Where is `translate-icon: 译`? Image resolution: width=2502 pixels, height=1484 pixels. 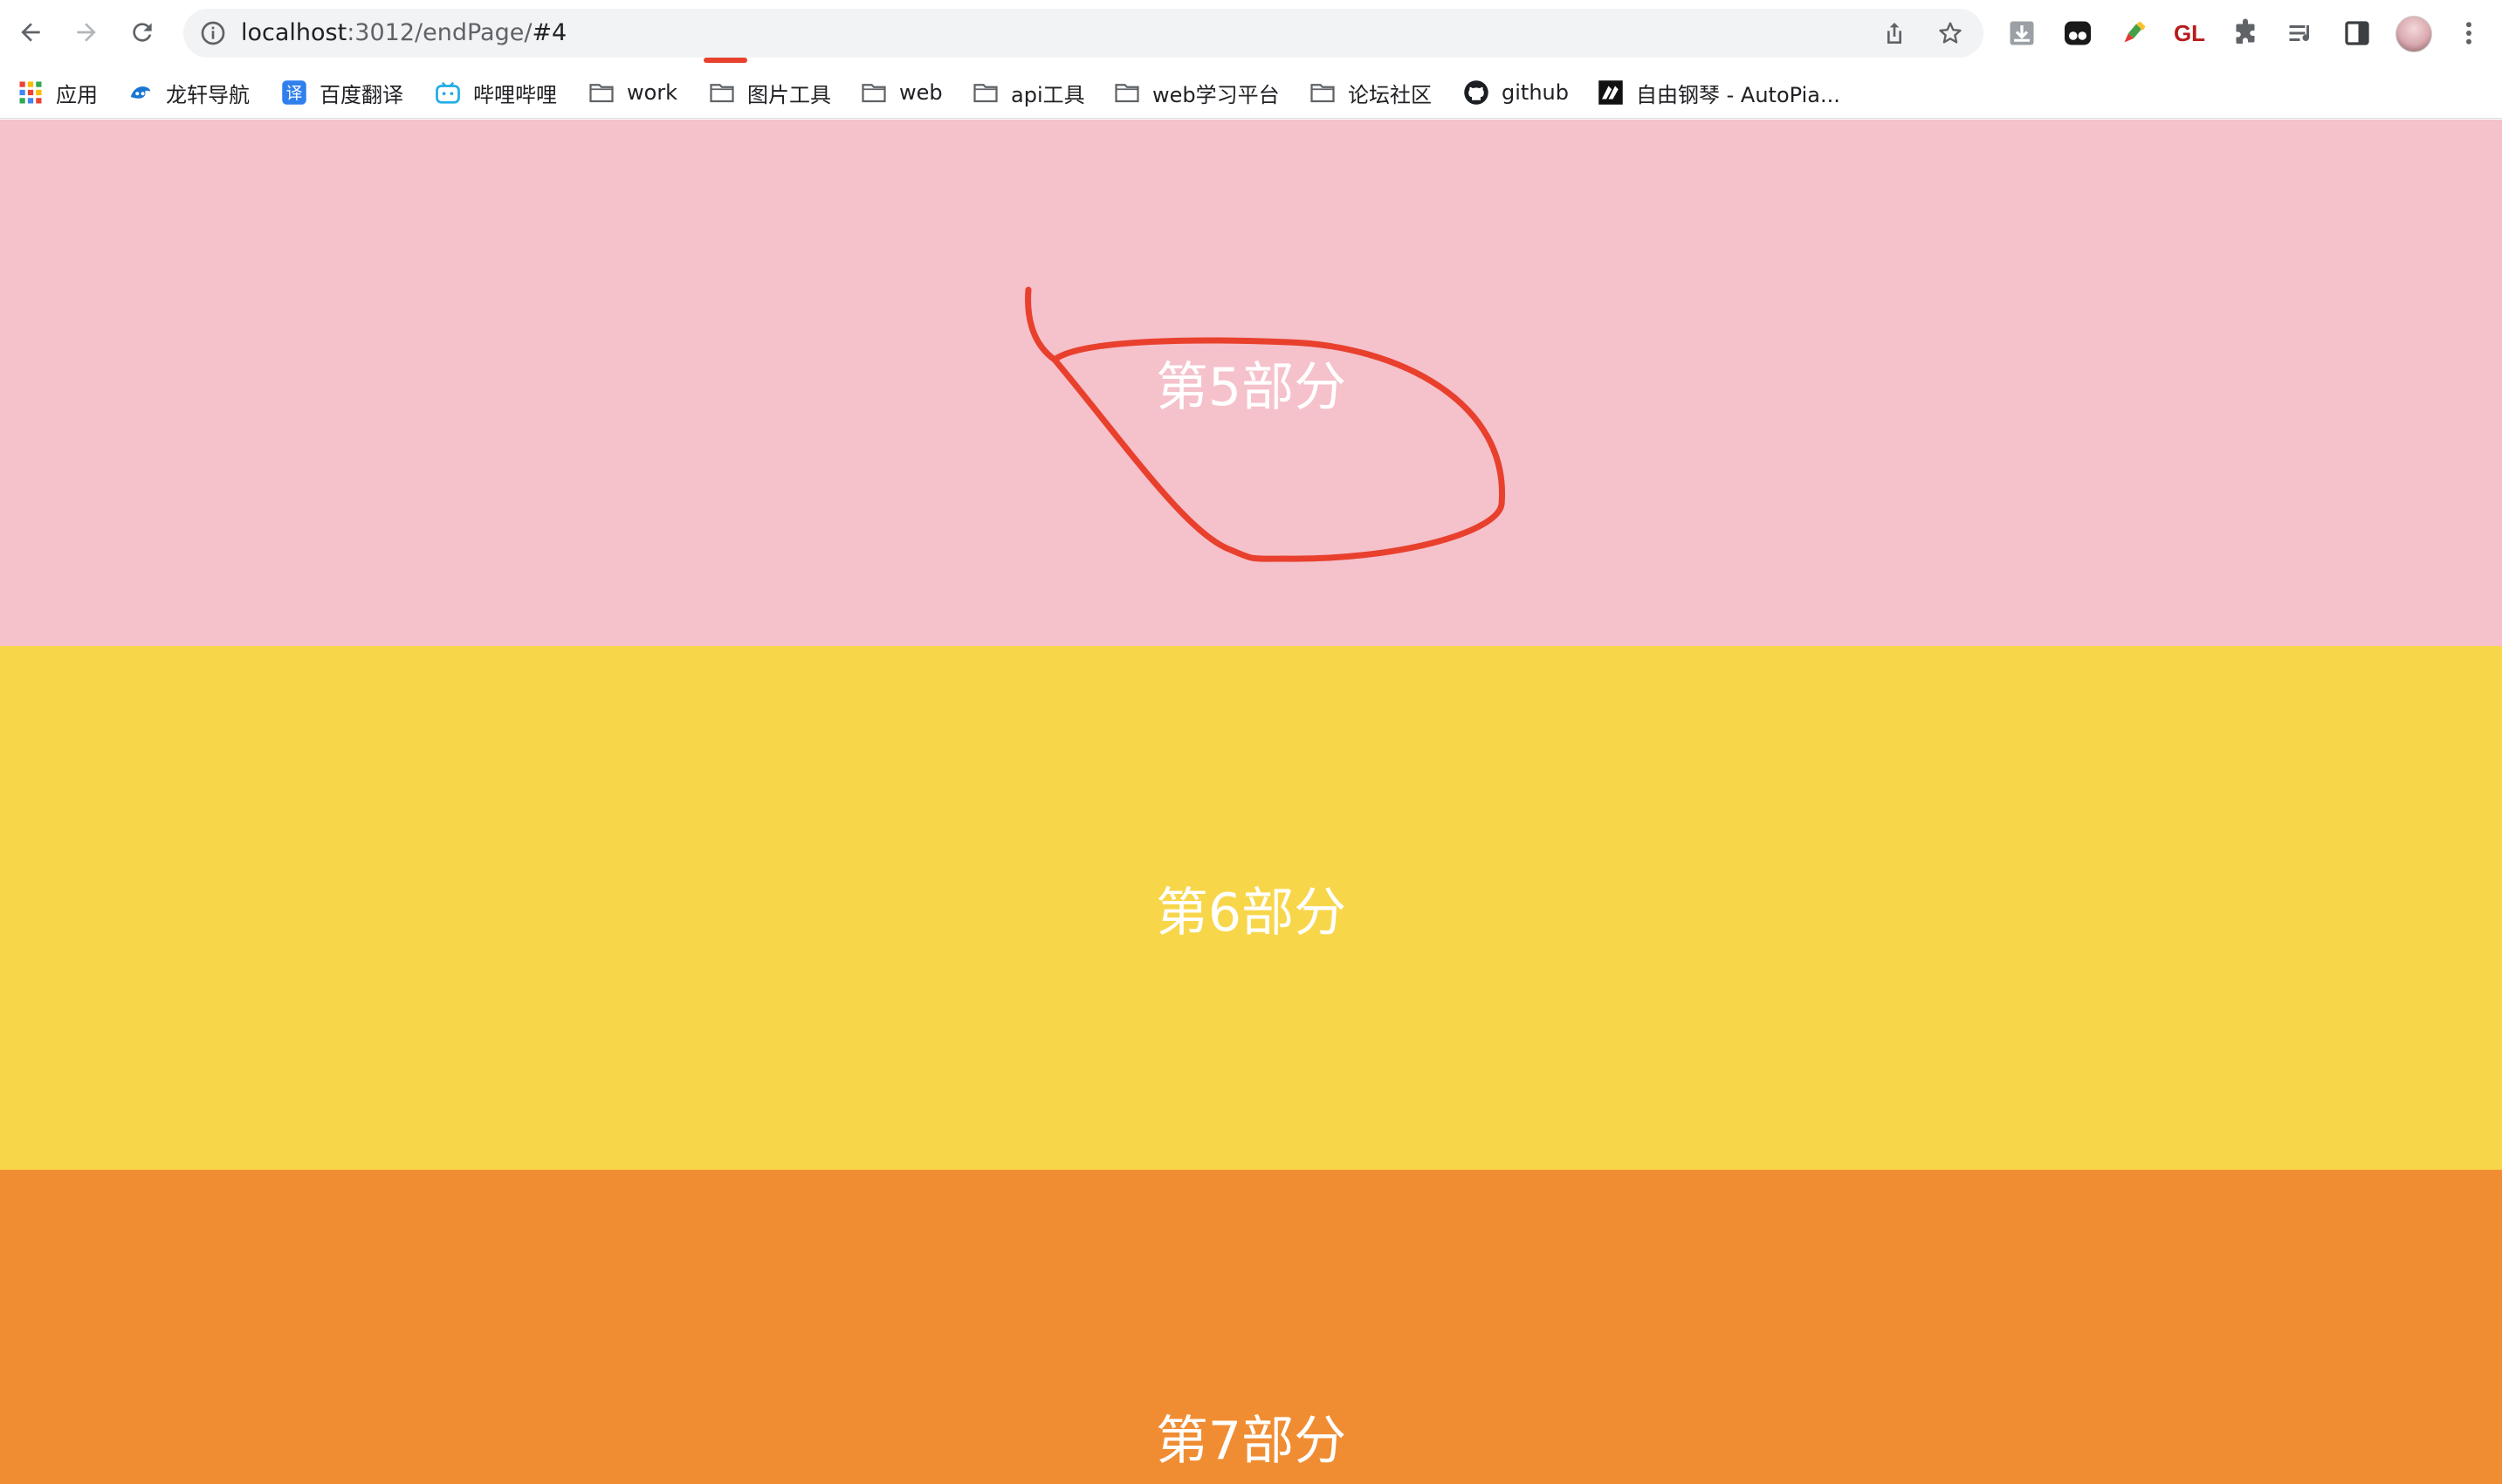 translate-icon: 译 is located at coordinates (294, 92).